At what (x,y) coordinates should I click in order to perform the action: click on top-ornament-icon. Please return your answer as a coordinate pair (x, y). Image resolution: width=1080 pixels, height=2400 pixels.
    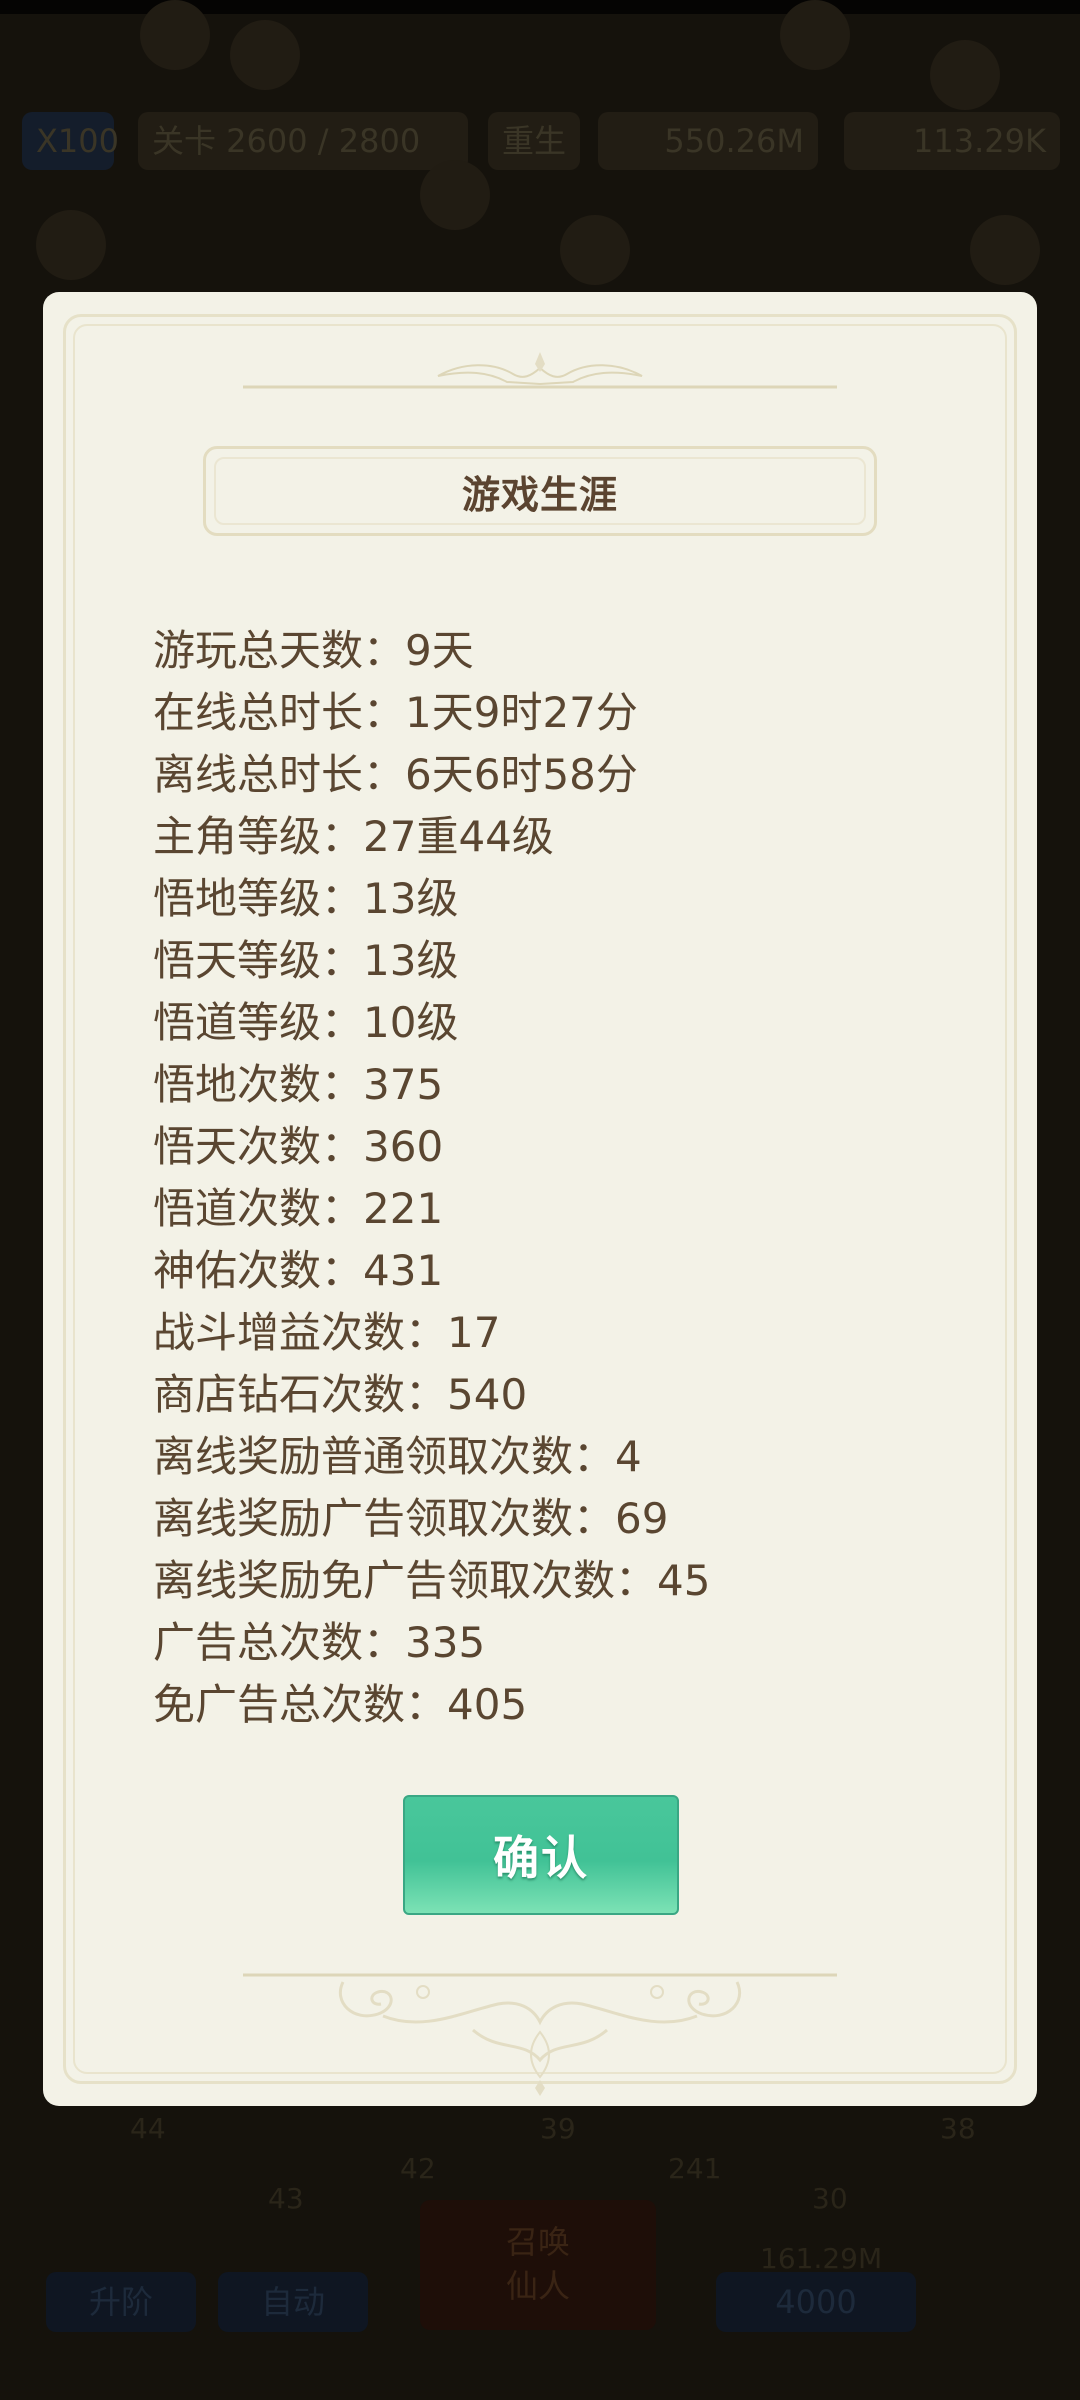
    Looking at the image, I should click on (540, 370).